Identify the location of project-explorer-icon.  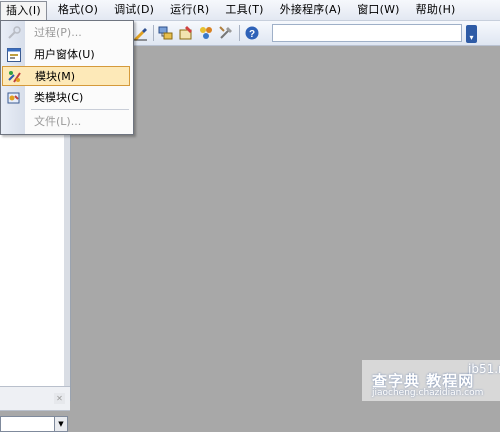
(166, 33).